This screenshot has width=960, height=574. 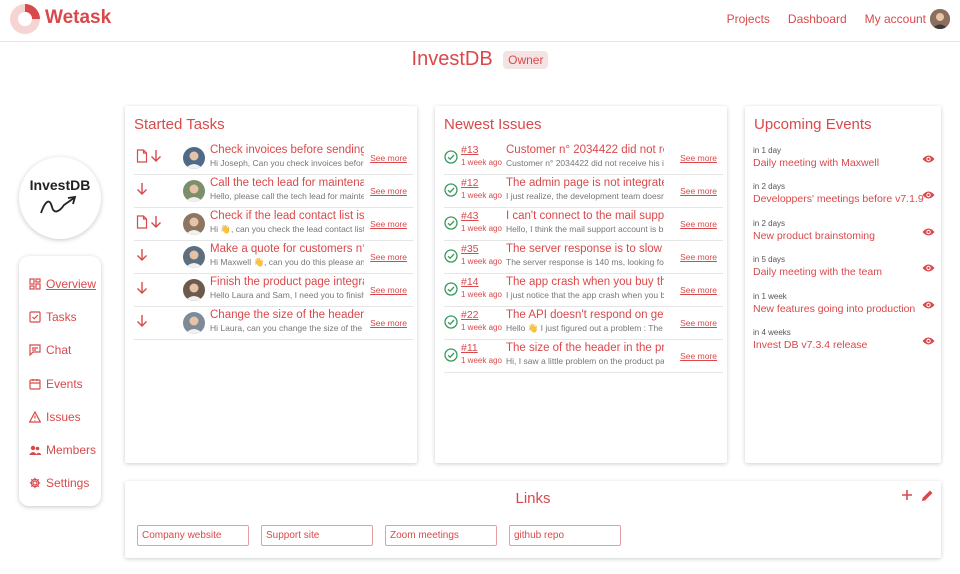 I want to click on issue-title: The size of the header in the product, so click(x=585, y=348).